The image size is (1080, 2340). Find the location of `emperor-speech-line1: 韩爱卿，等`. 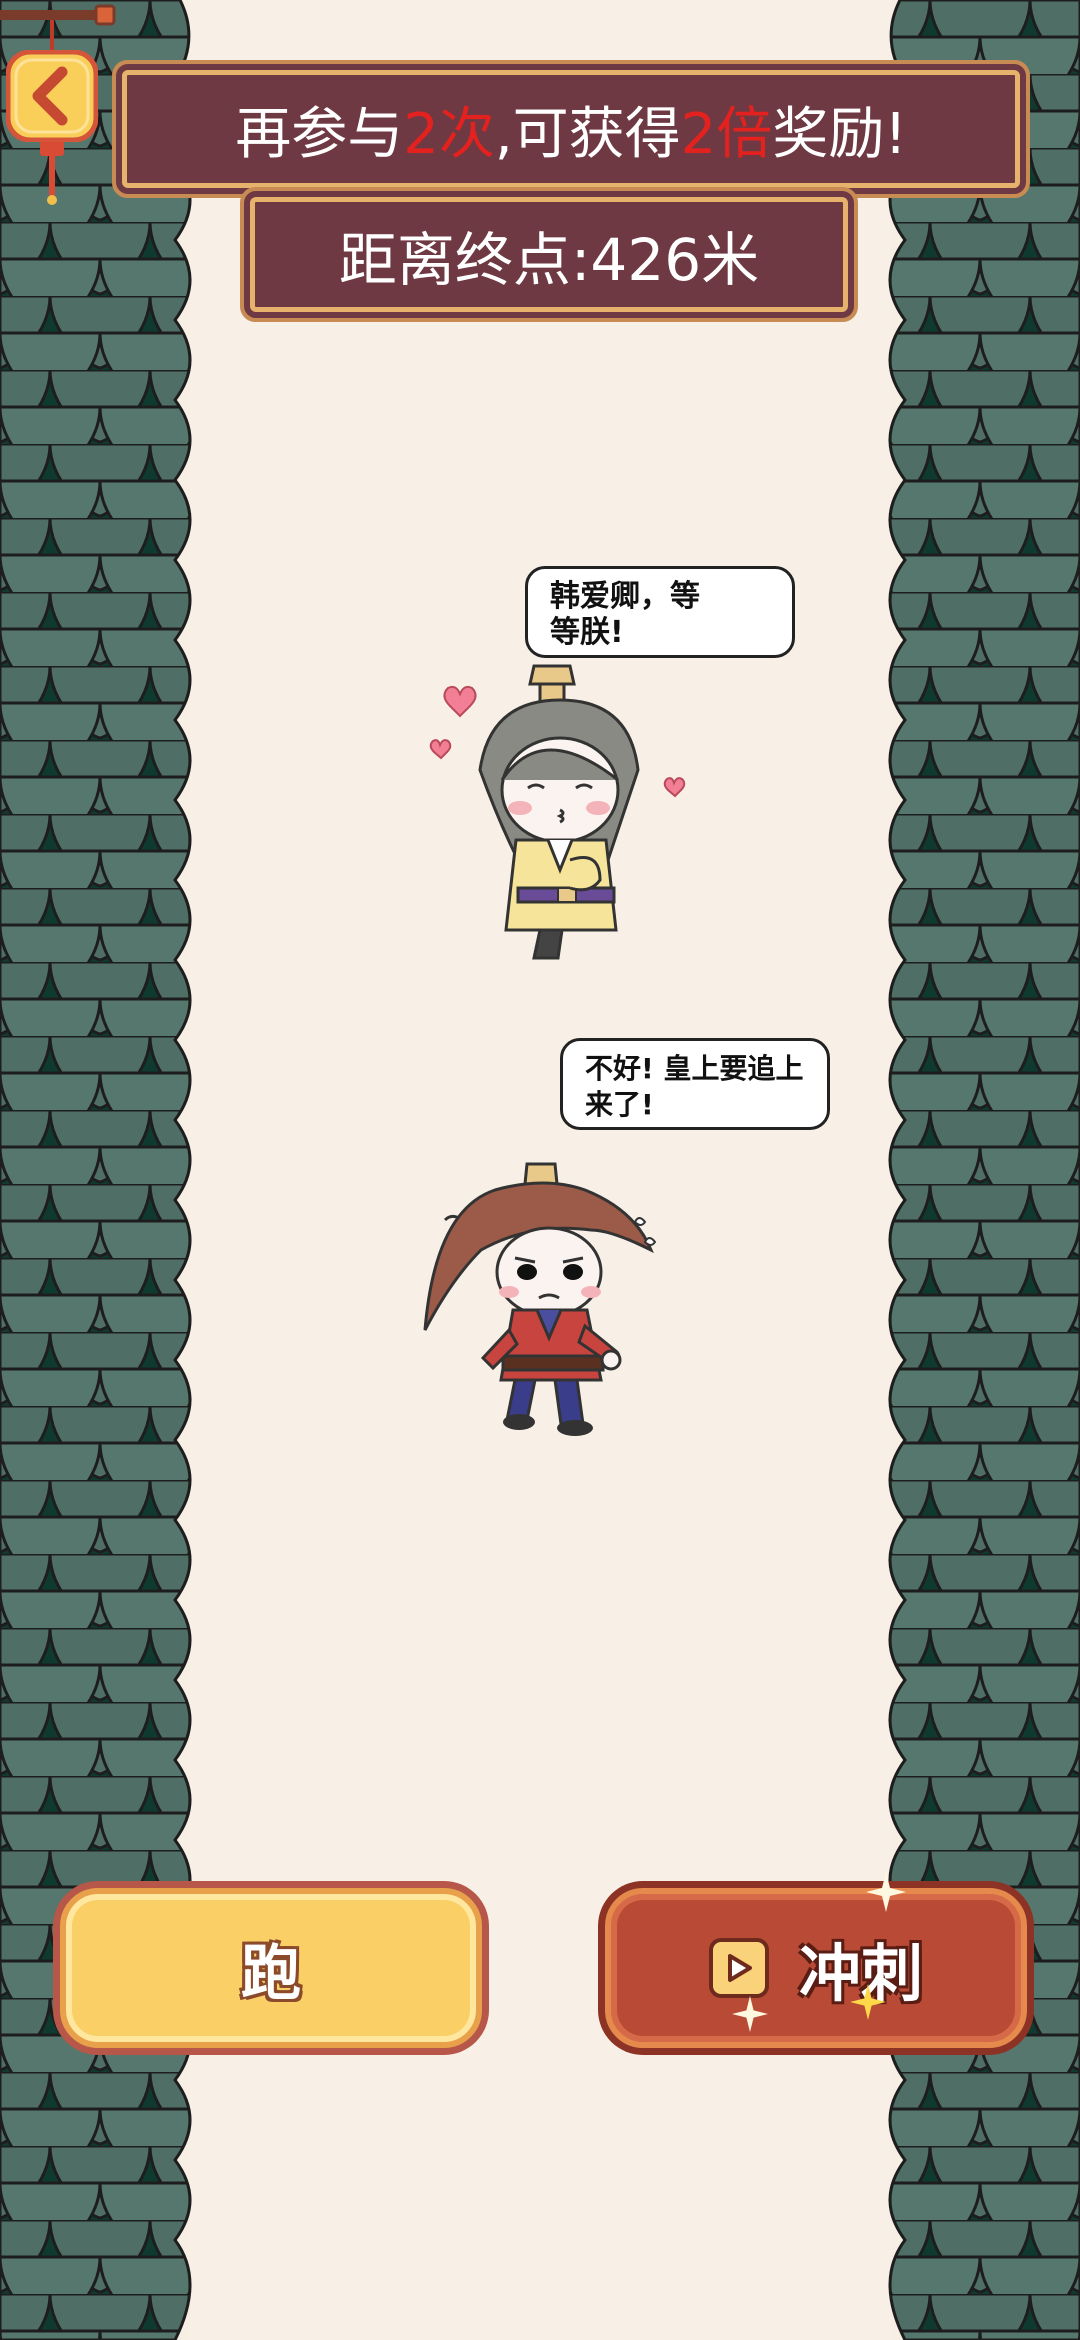

emperor-speech-line1: 韩爱卿，等 is located at coordinates (625, 596).